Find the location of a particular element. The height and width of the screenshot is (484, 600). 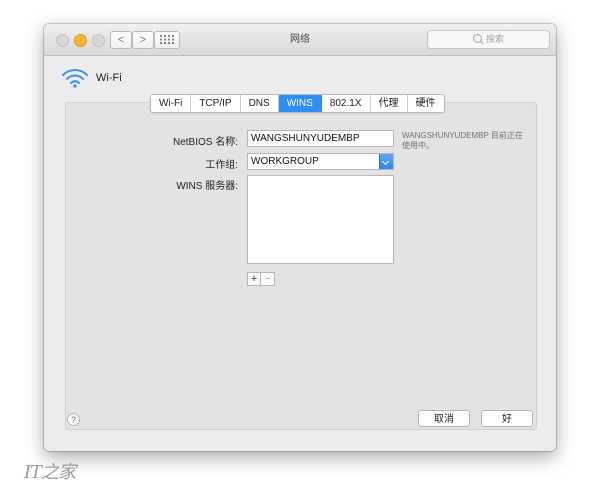

ok-button: 好 is located at coordinates (507, 418).